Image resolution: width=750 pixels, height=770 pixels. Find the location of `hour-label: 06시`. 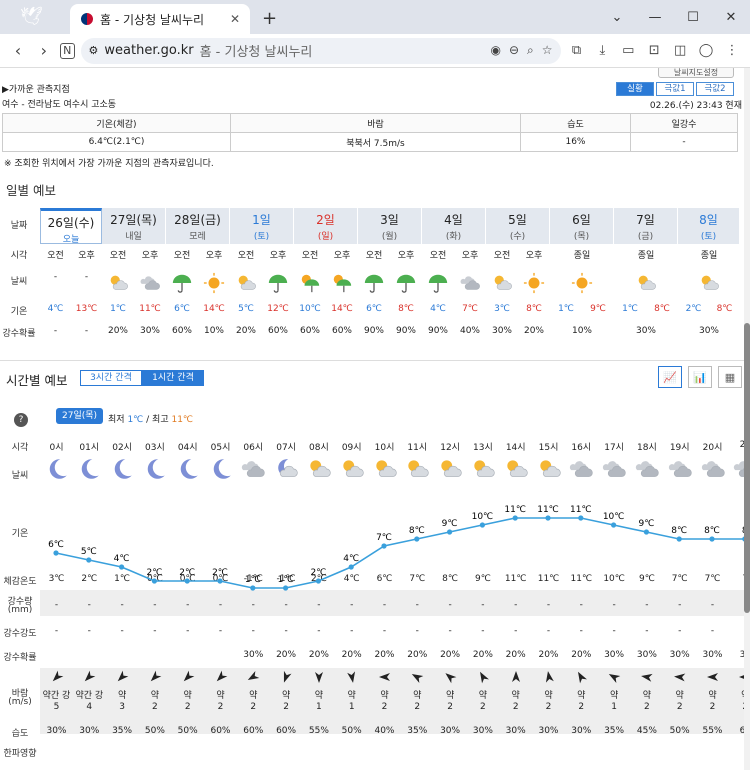

hour-label: 06시 is located at coordinates (253, 448).